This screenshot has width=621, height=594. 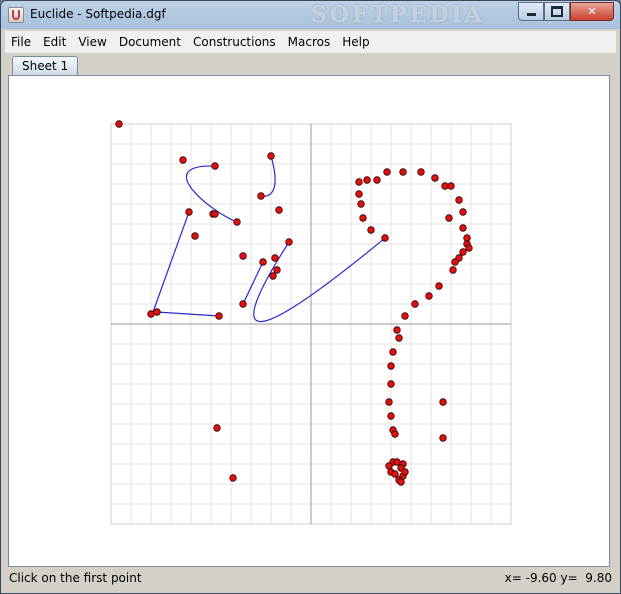 I want to click on status-message: Click on the first point, so click(x=75, y=578).